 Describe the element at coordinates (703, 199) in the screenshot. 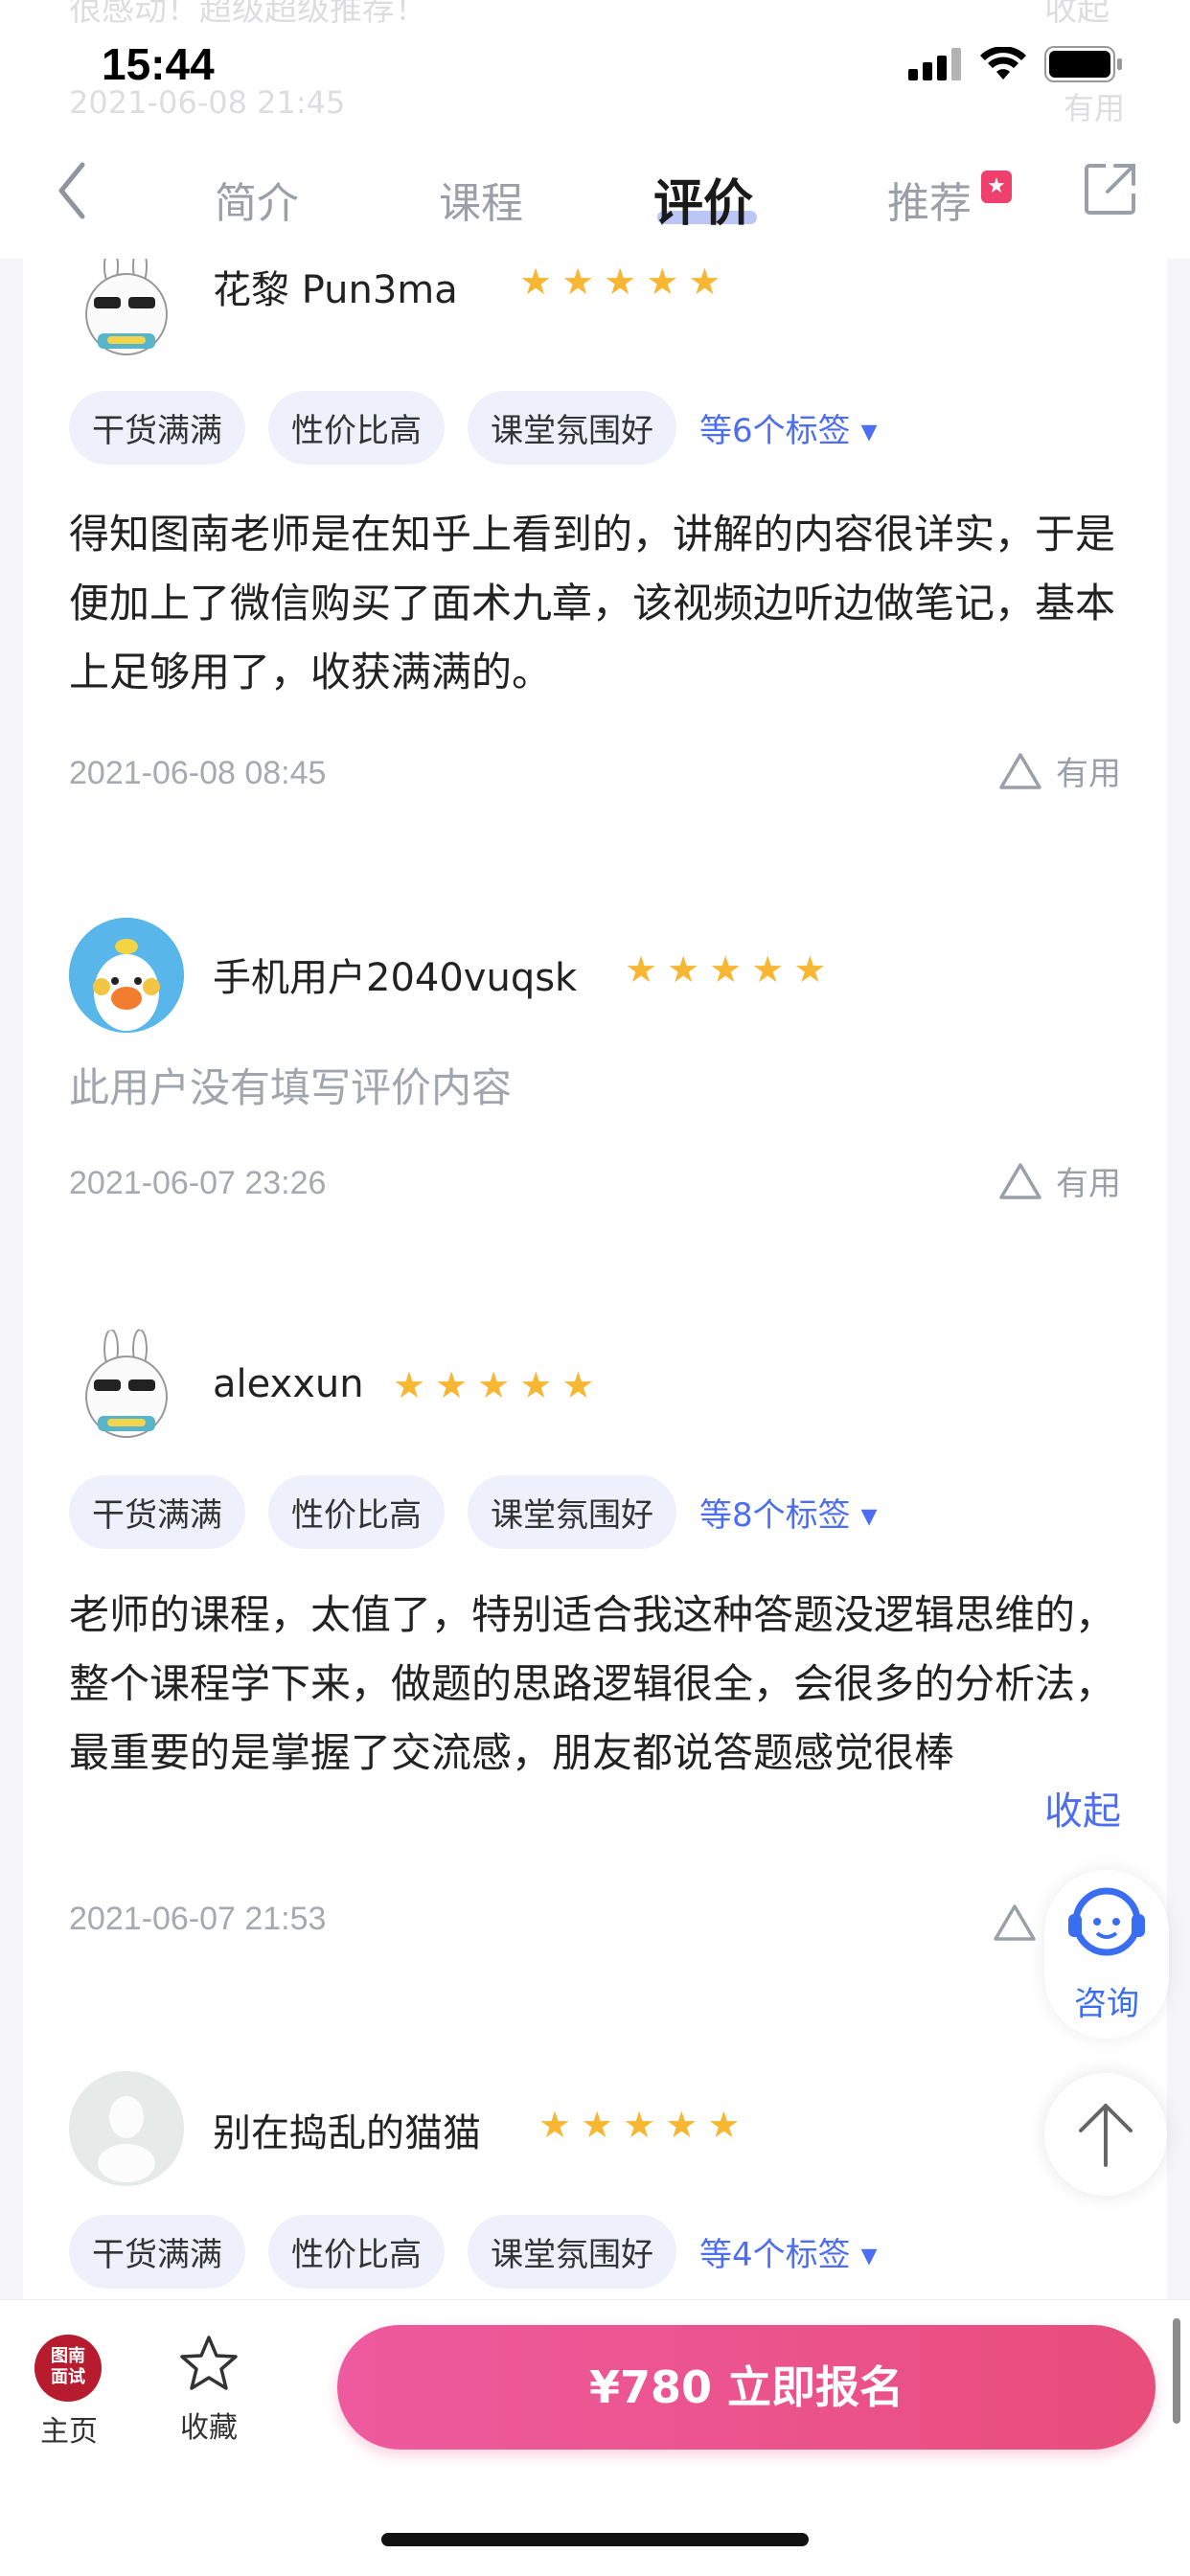

I see `tab-reviews: 评价` at that location.